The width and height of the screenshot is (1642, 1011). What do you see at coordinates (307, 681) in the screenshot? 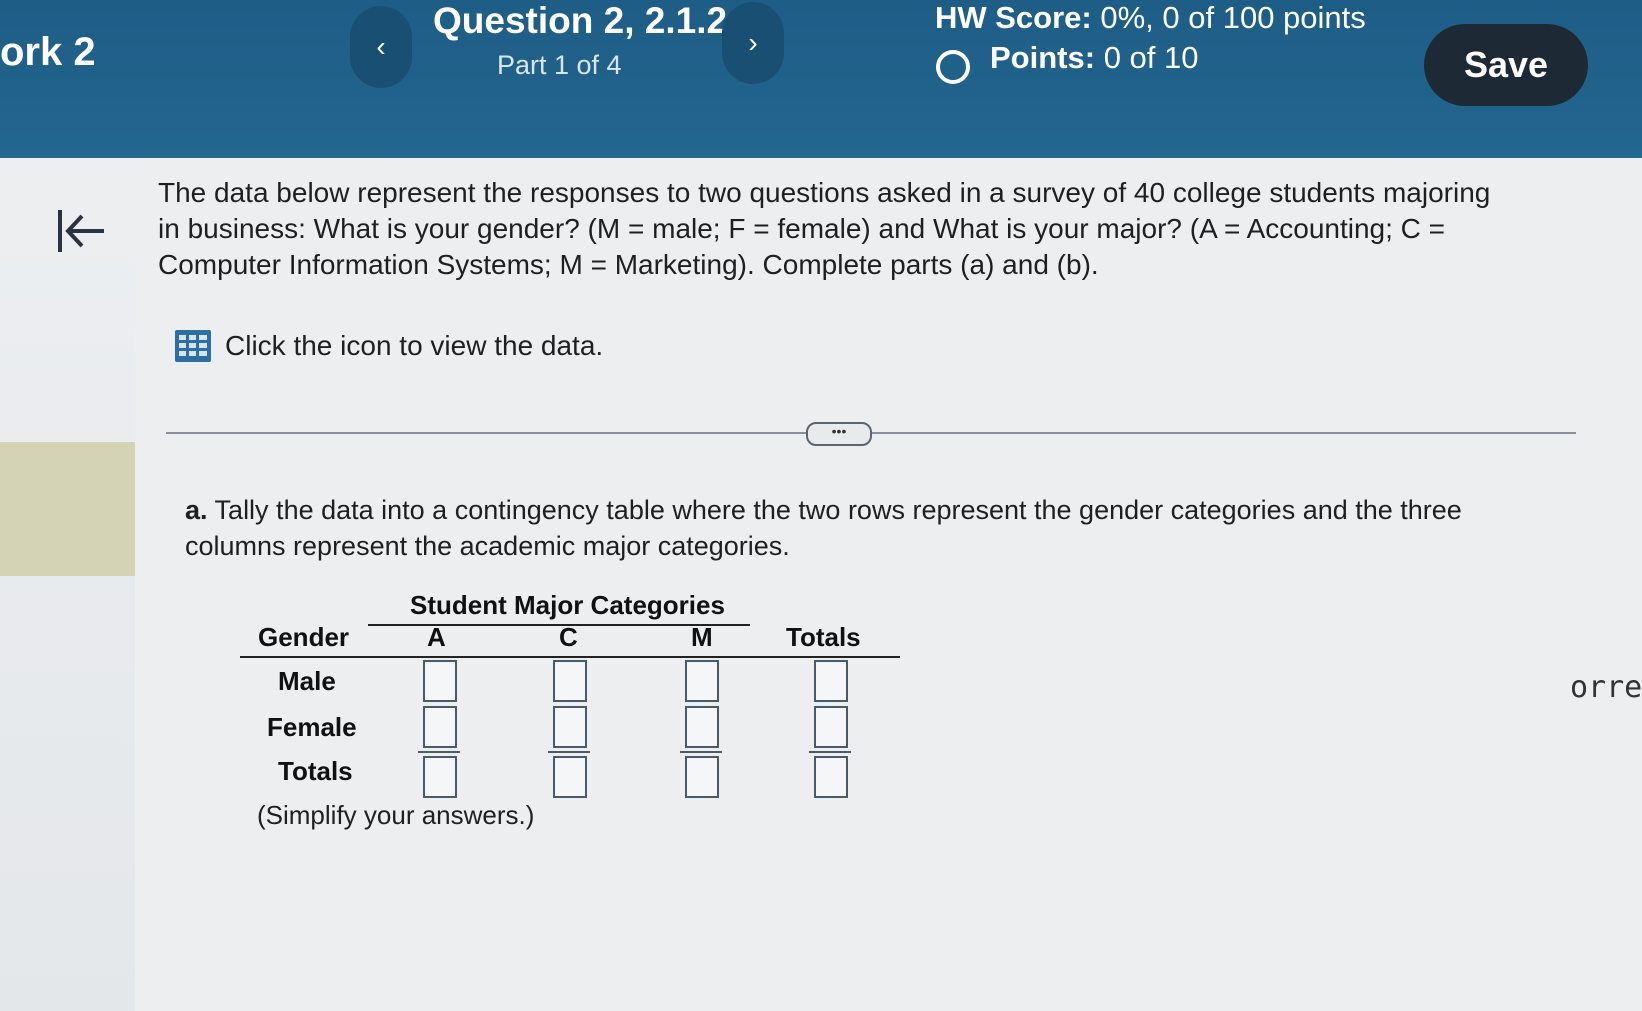
I see `row-label-male: Male` at bounding box center [307, 681].